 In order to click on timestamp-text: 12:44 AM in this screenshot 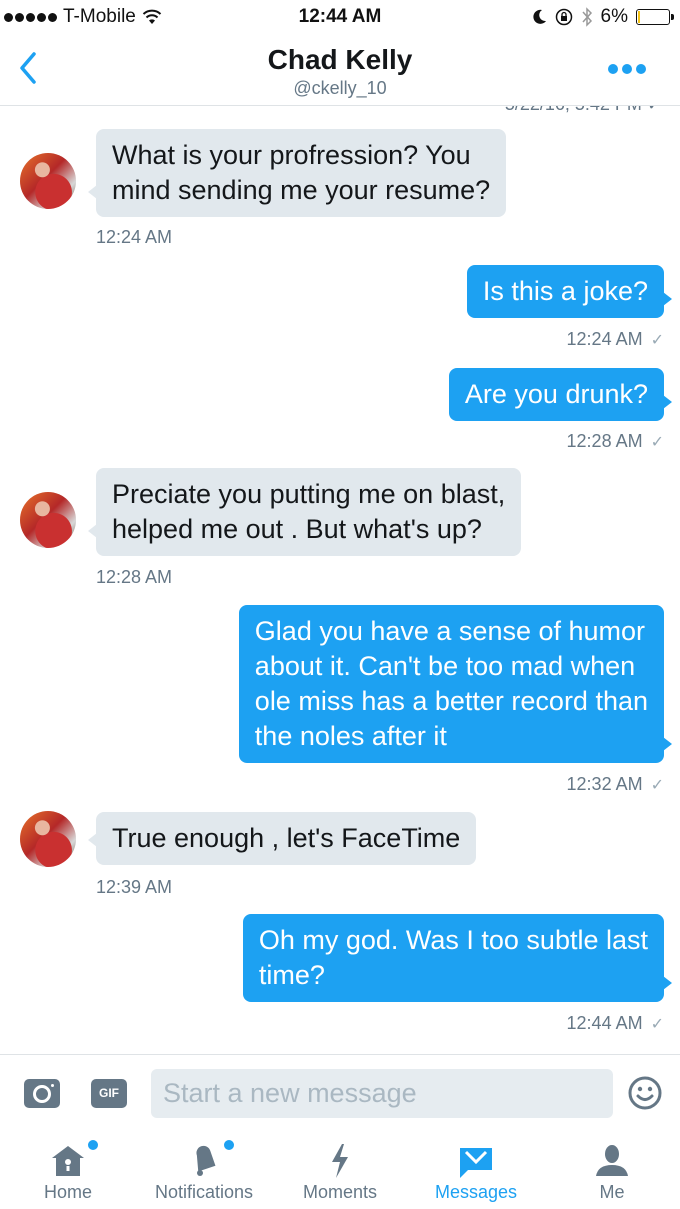, I will do `click(604, 1023)`.